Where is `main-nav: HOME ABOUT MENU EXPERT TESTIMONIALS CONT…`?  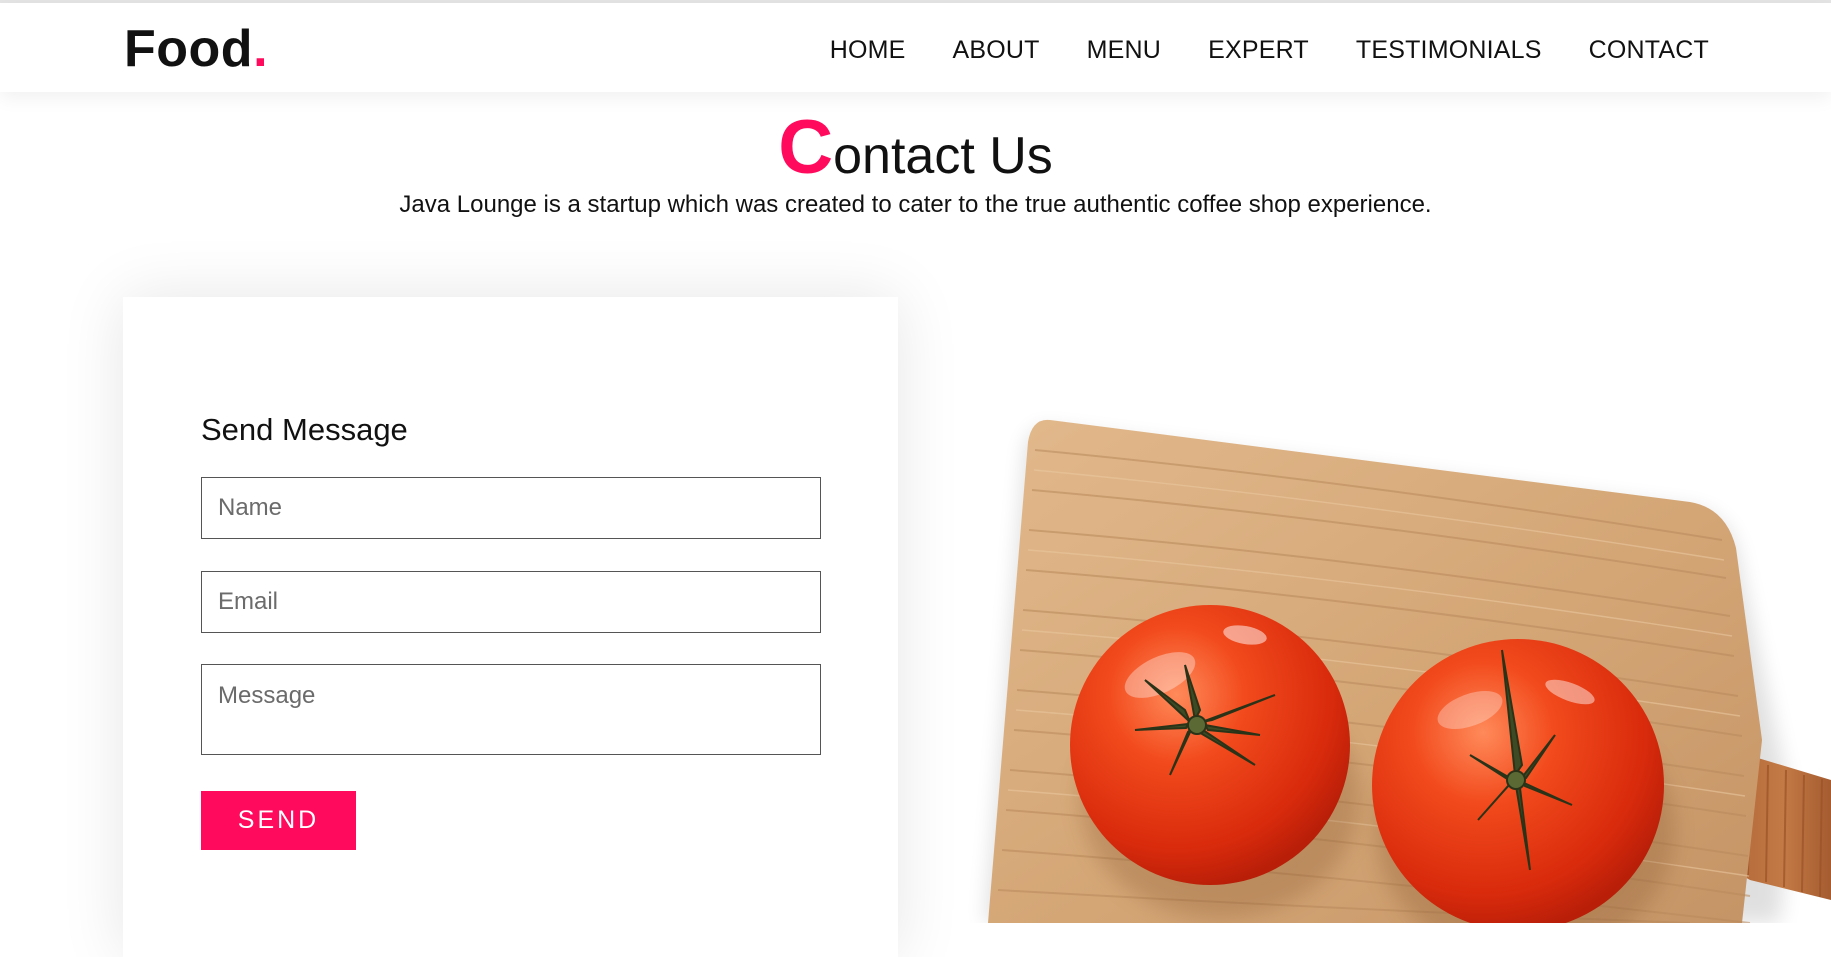 main-nav: HOME ABOUT MENU EXPERT TESTIMONIALS CONT… is located at coordinates (1269, 50).